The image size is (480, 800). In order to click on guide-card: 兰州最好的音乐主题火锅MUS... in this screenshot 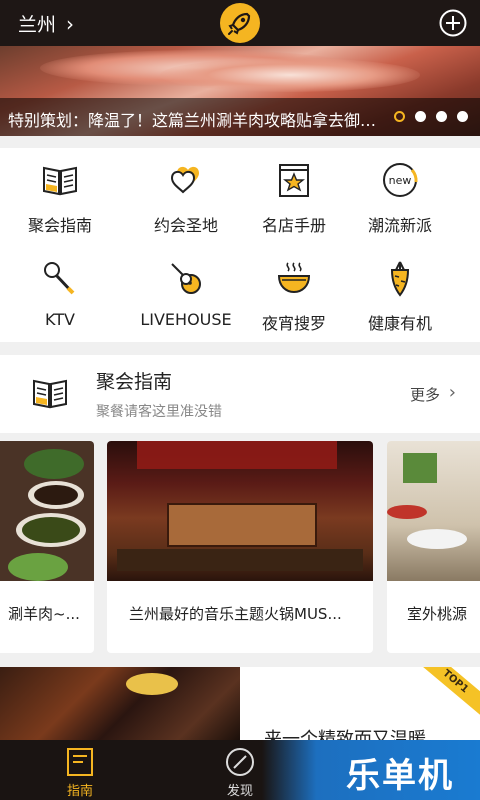, I will do `click(240, 547)`.